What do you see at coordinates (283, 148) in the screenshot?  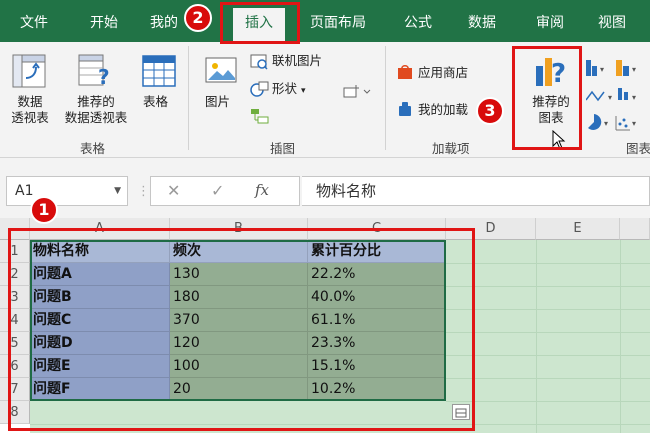 I see `illustrations-group-label: 插图` at bounding box center [283, 148].